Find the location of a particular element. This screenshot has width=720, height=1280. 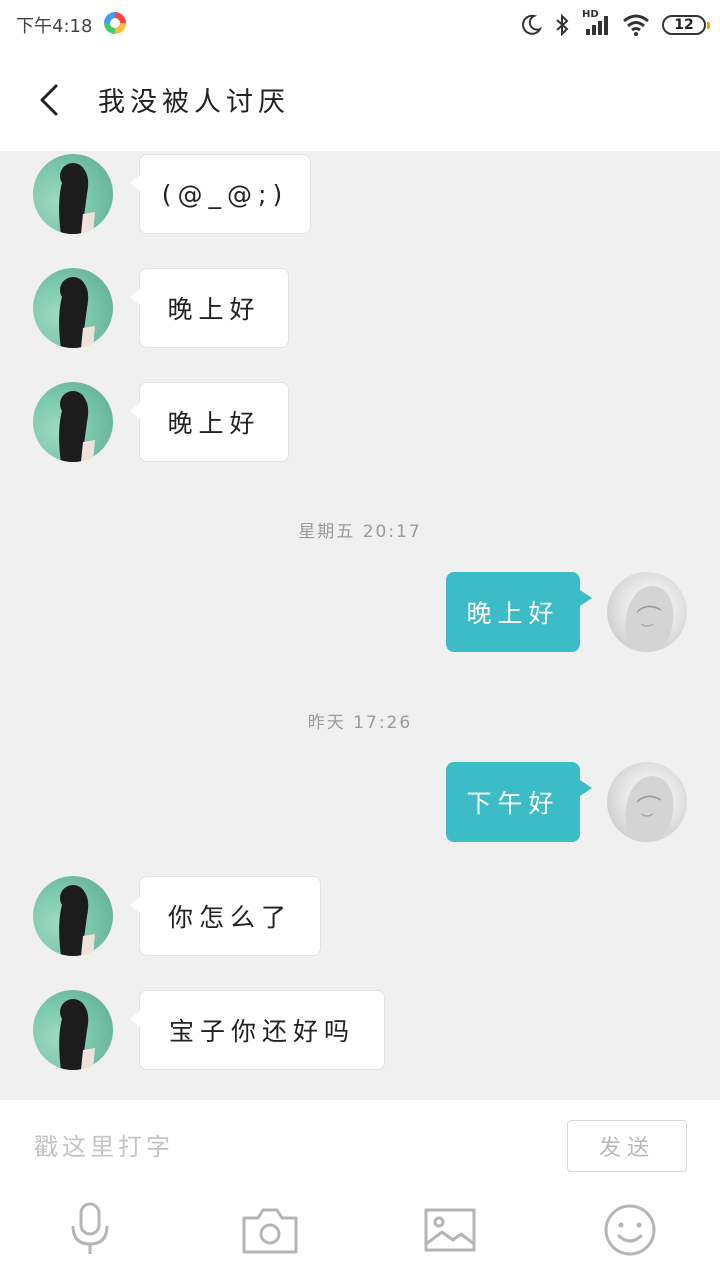

wifi-icon is located at coordinates (636, 25).